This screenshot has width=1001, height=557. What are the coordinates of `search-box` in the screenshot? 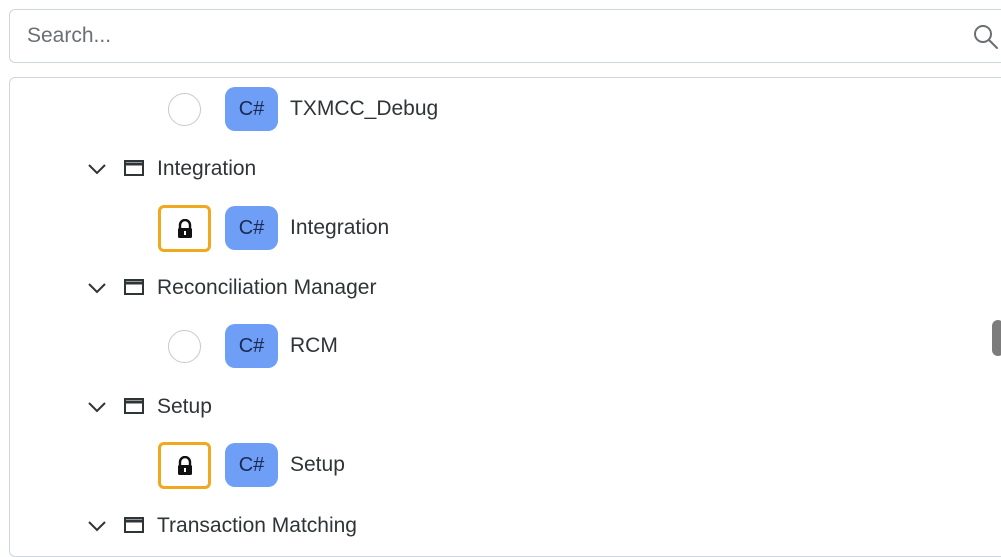 It's located at (505, 36).